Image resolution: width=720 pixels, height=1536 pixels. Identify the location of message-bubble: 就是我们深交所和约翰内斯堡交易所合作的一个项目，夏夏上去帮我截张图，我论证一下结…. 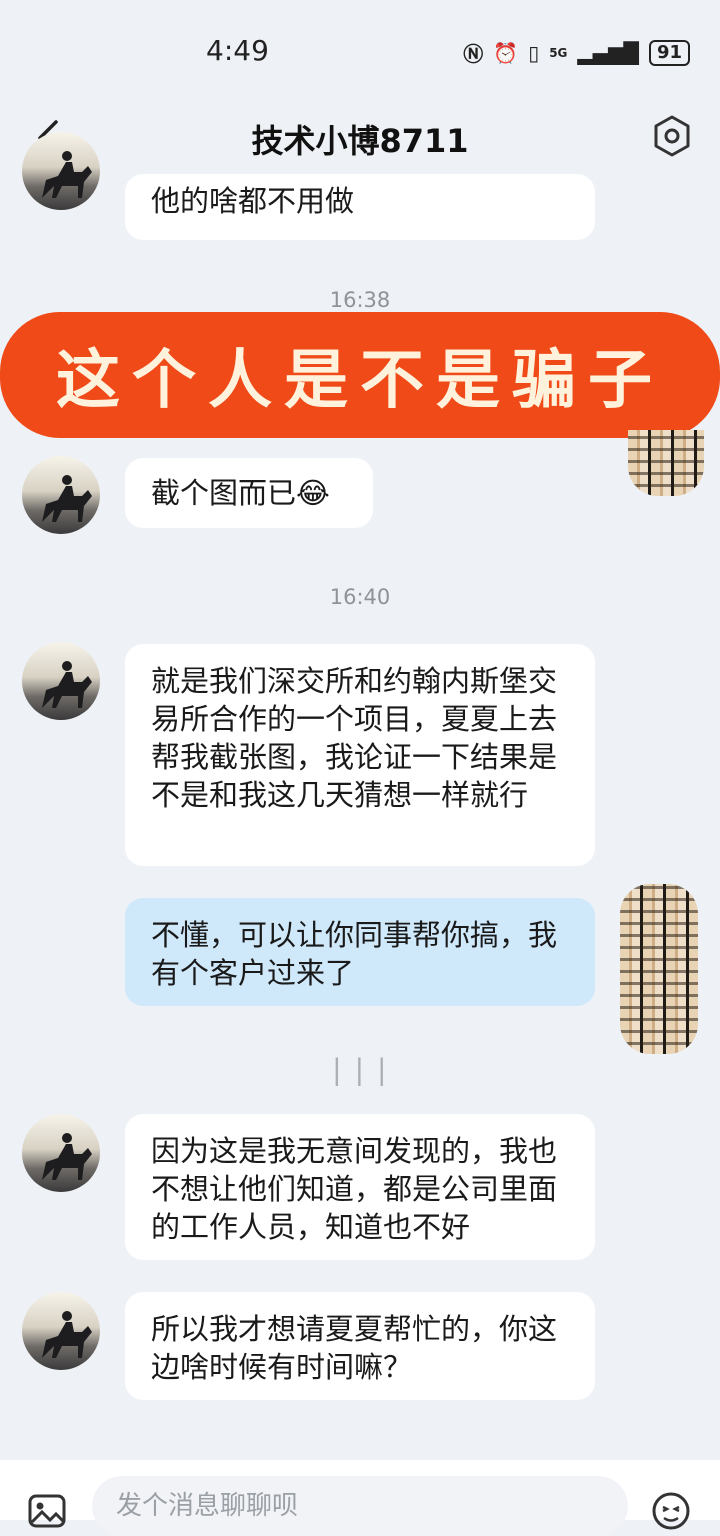
(360, 755).